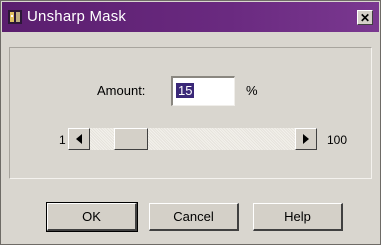 This screenshot has width=383, height=247. What do you see at coordinates (252, 90) in the screenshot?
I see `percent-unit-label: %` at bounding box center [252, 90].